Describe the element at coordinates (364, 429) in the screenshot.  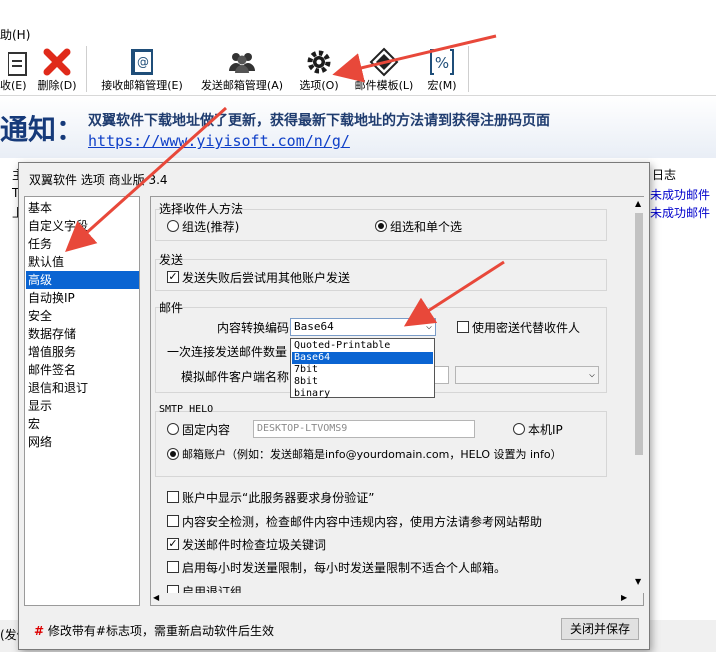
I see `helo-fixed-input: DESKTOP-LTVOMS9` at that location.